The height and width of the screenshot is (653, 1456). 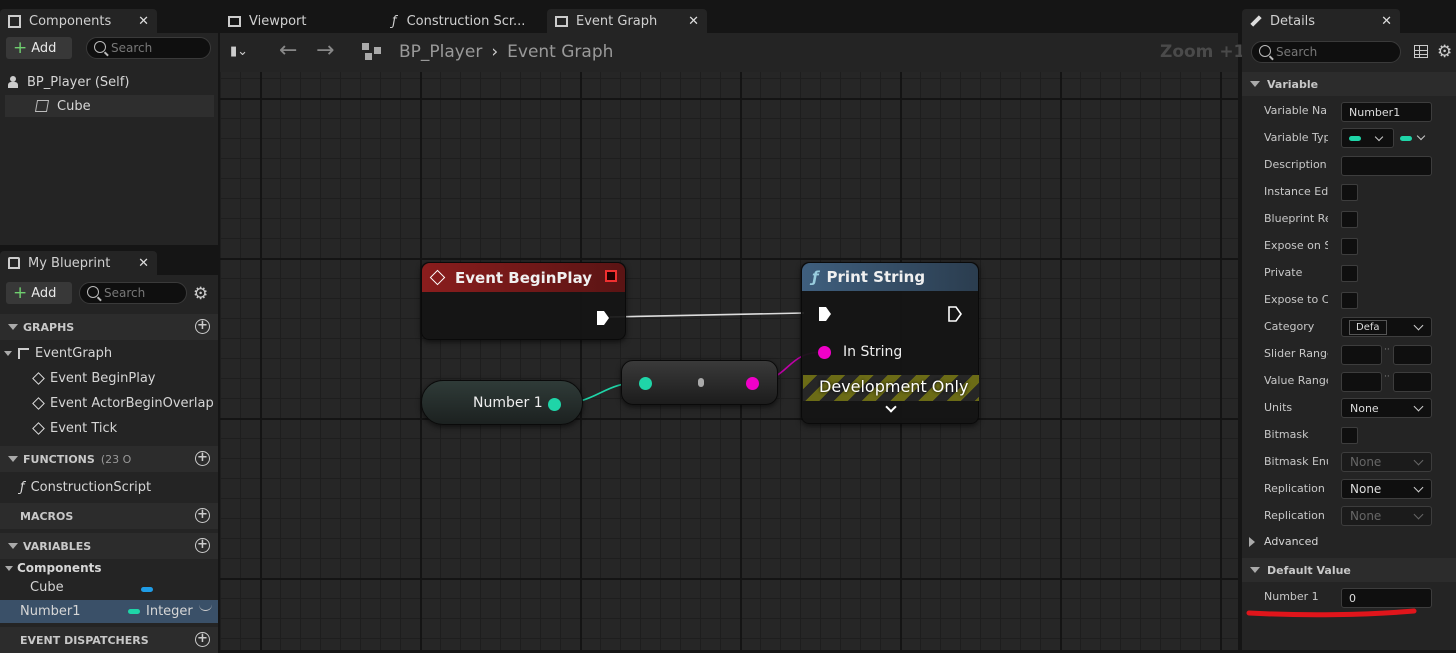 I want to click on variable-type-picker, so click(x=1367, y=138).